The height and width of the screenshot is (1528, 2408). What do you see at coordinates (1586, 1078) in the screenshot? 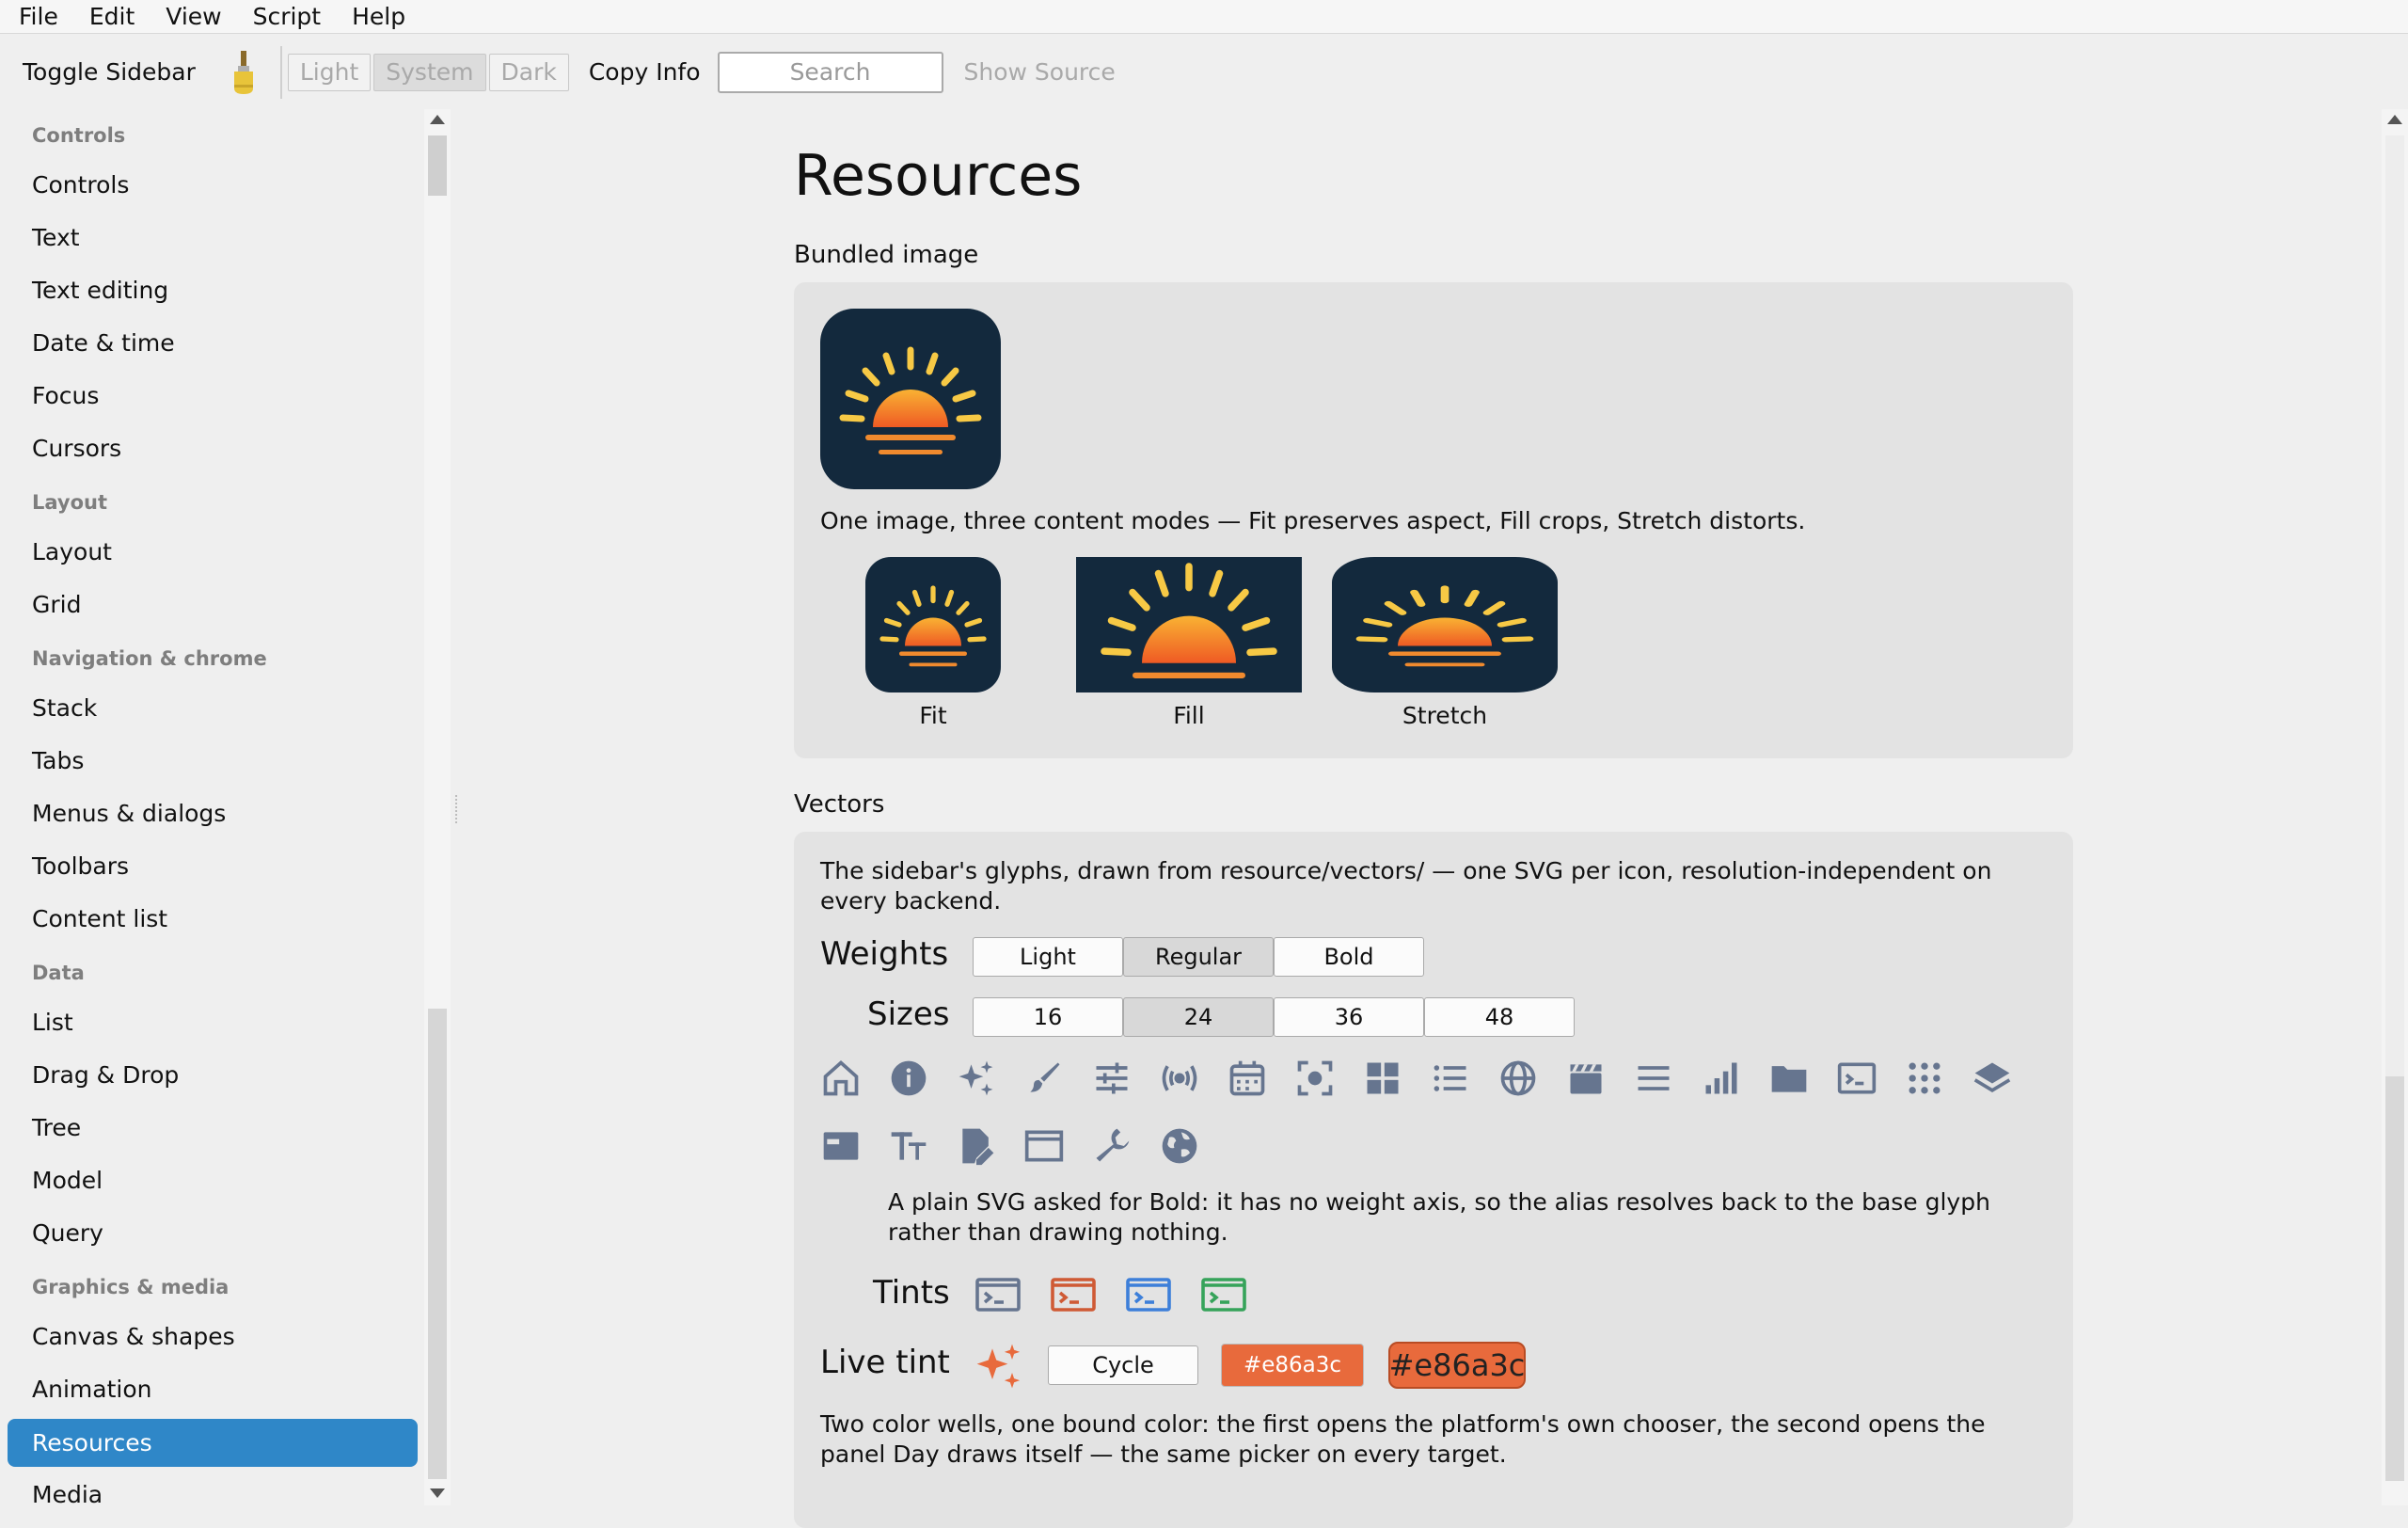
I see `clapperboard-icon` at bounding box center [1586, 1078].